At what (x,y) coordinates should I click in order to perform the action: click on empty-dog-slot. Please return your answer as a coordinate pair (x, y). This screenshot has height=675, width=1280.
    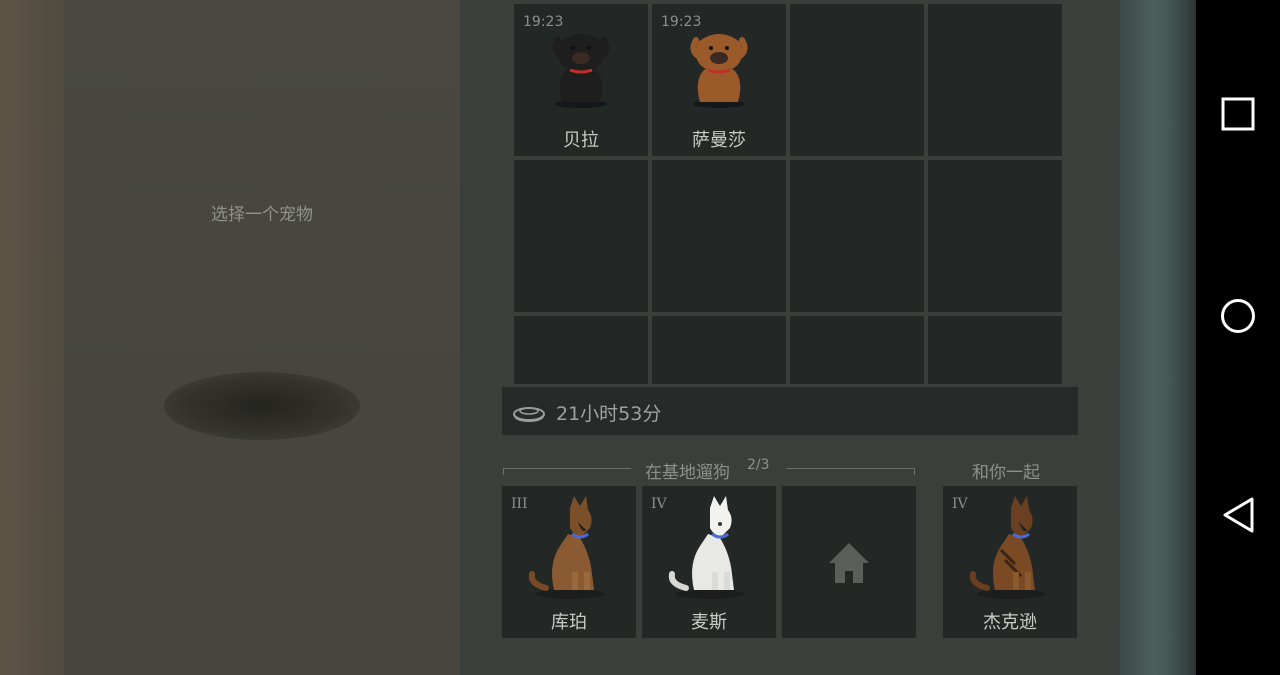
    Looking at the image, I should click on (849, 562).